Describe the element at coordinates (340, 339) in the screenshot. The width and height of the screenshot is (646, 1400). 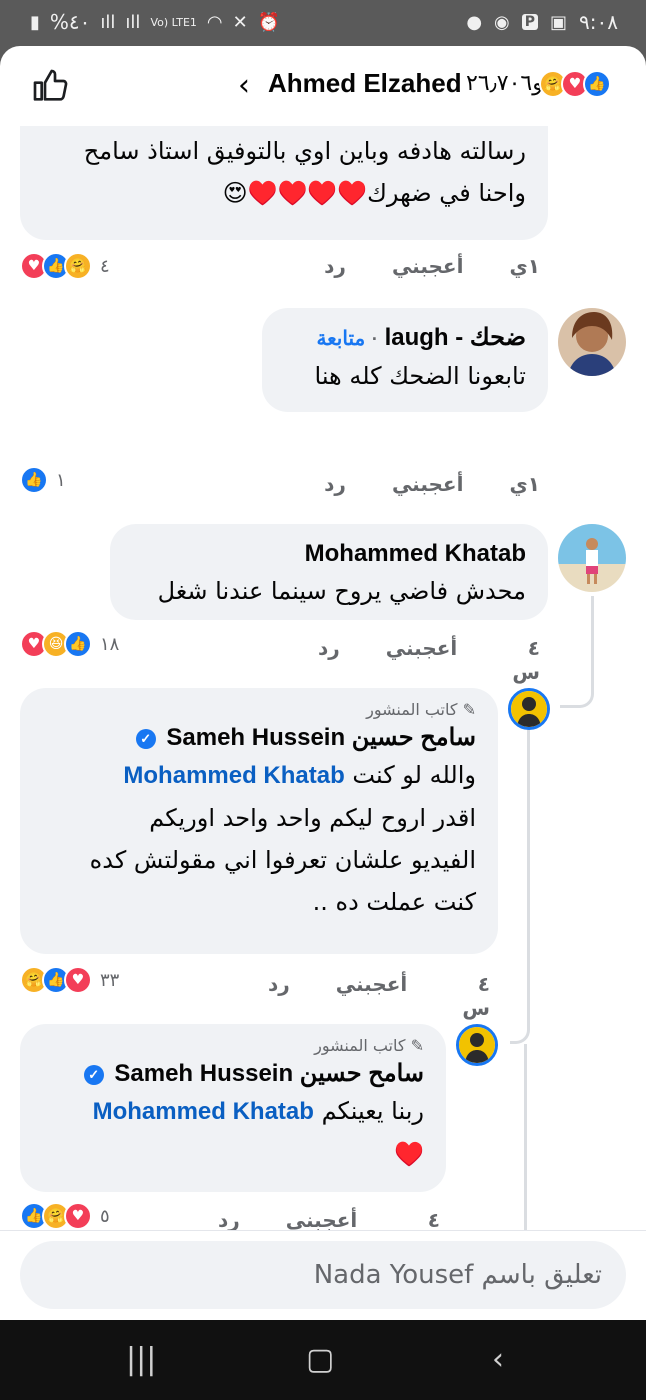
I see `follow-button: متابعة` at that location.